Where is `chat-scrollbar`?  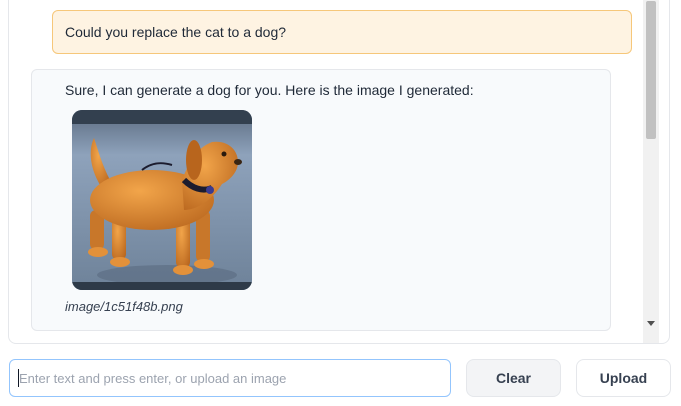
chat-scrollbar is located at coordinates (651, 171).